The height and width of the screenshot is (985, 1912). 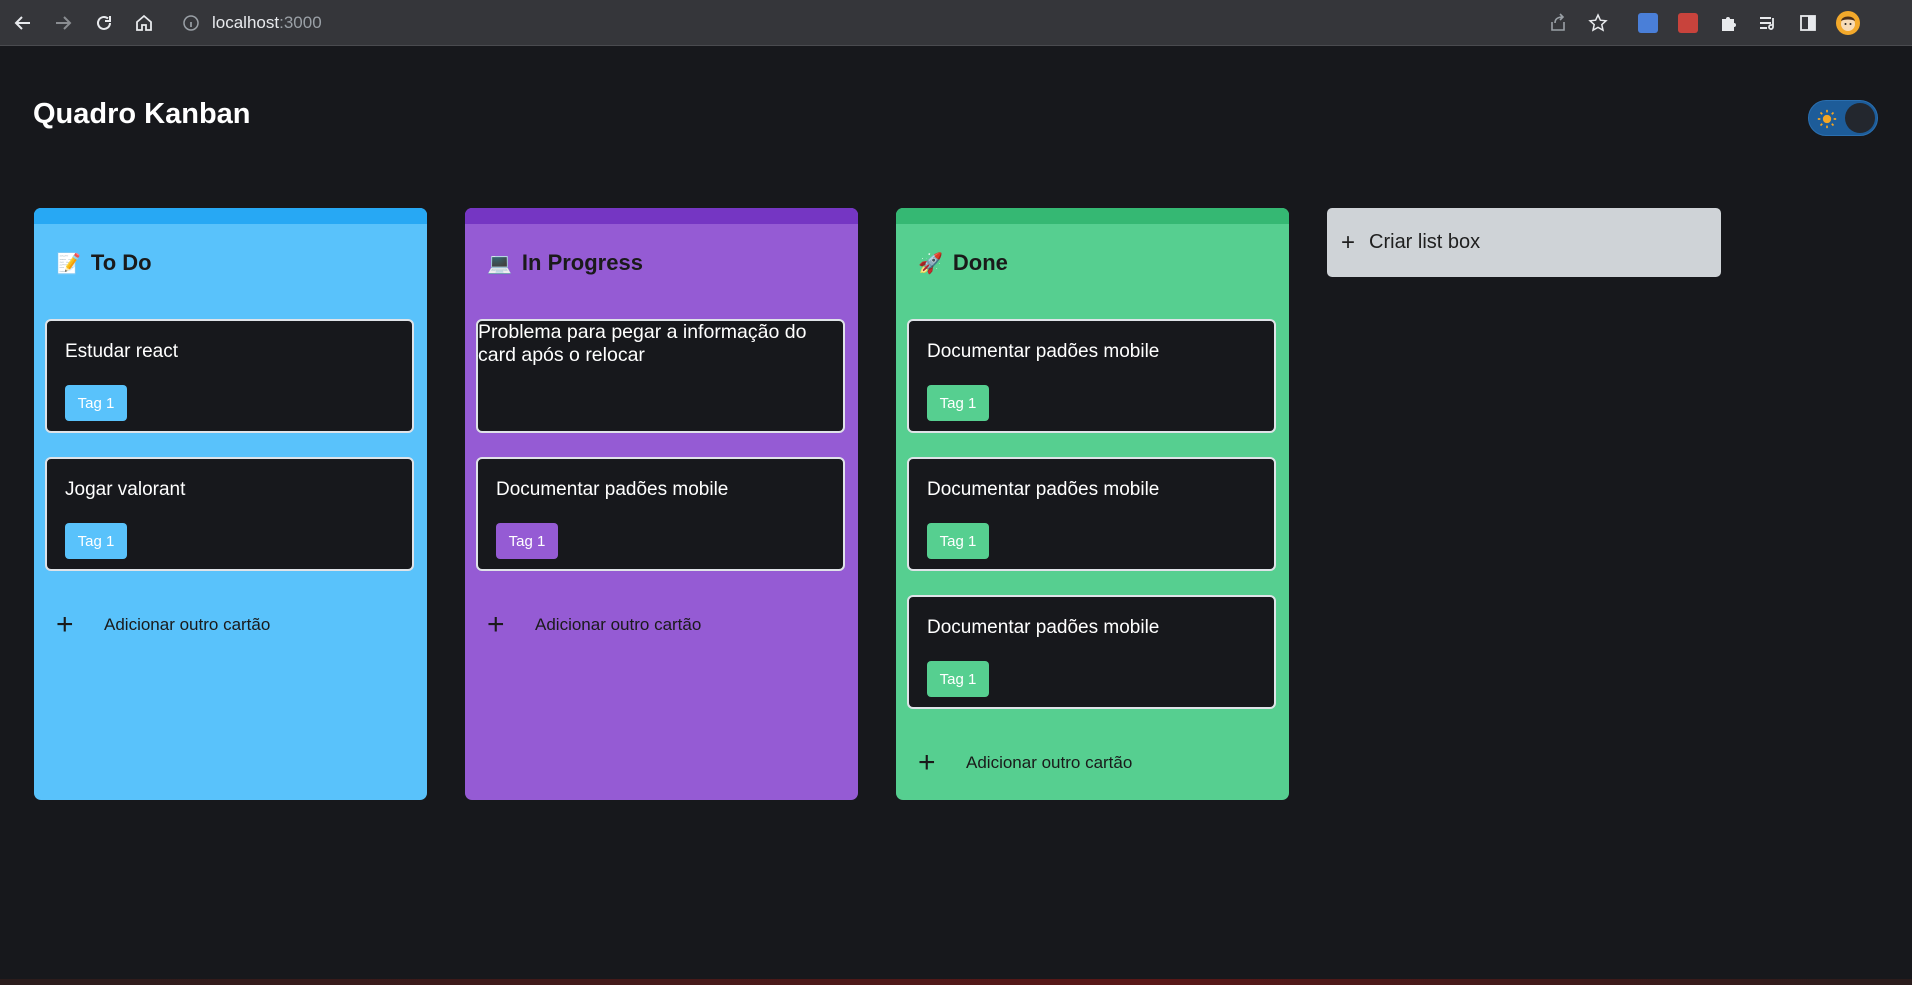 I want to click on card-title: Estudar react, so click(x=121, y=351).